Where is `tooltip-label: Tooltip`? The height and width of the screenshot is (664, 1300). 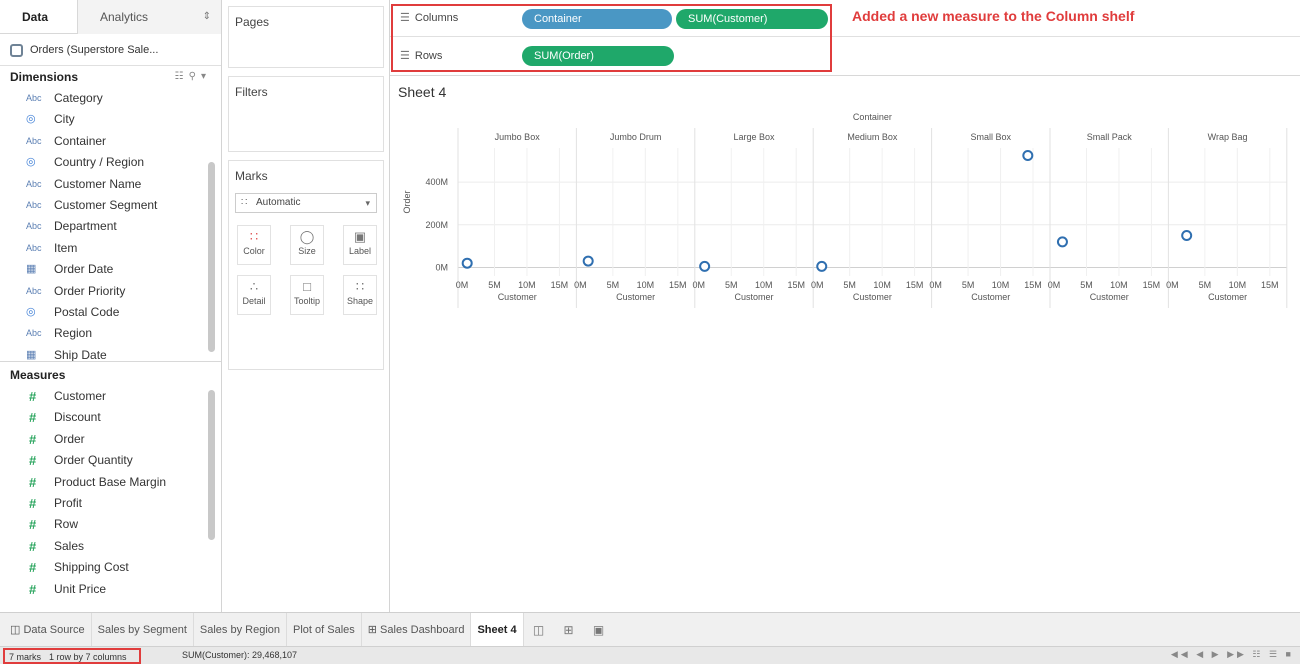 tooltip-label: Tooltip is located at coordinates (306, 301).